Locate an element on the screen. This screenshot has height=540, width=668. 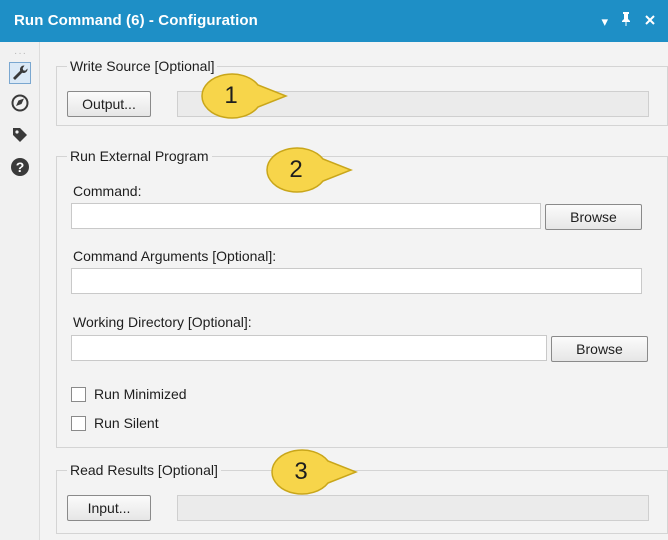
command-browse-button: Browse is located at coordinates (593, 217).